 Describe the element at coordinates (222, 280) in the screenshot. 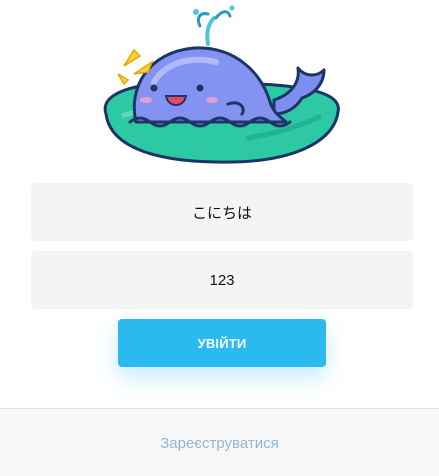

I see `password-field` at that location.